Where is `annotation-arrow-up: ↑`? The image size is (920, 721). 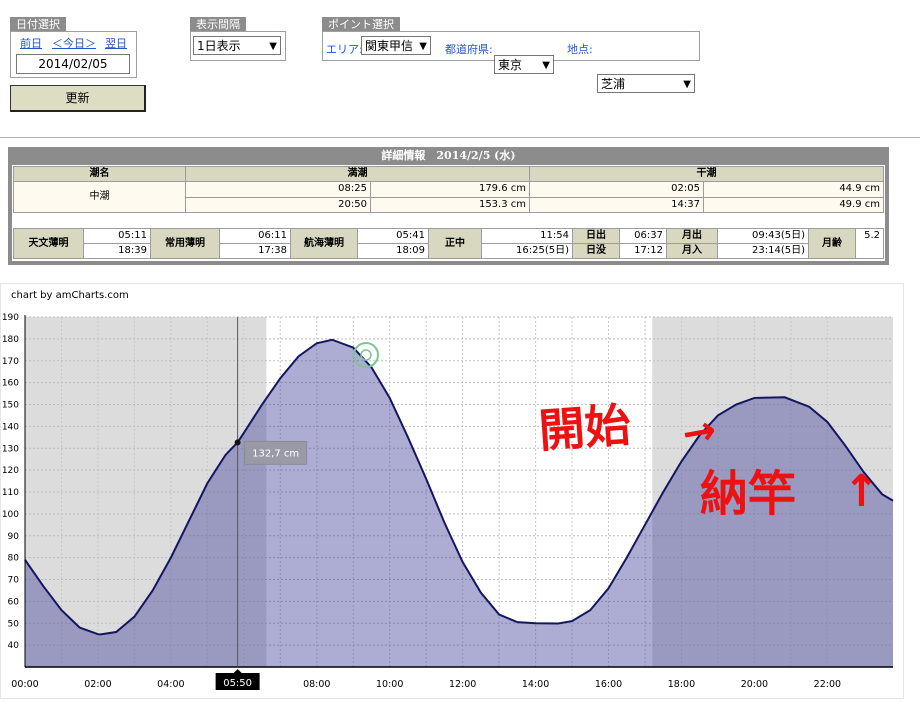
annotation-arrow-up: ↑ is located at coordinates (861, 491).